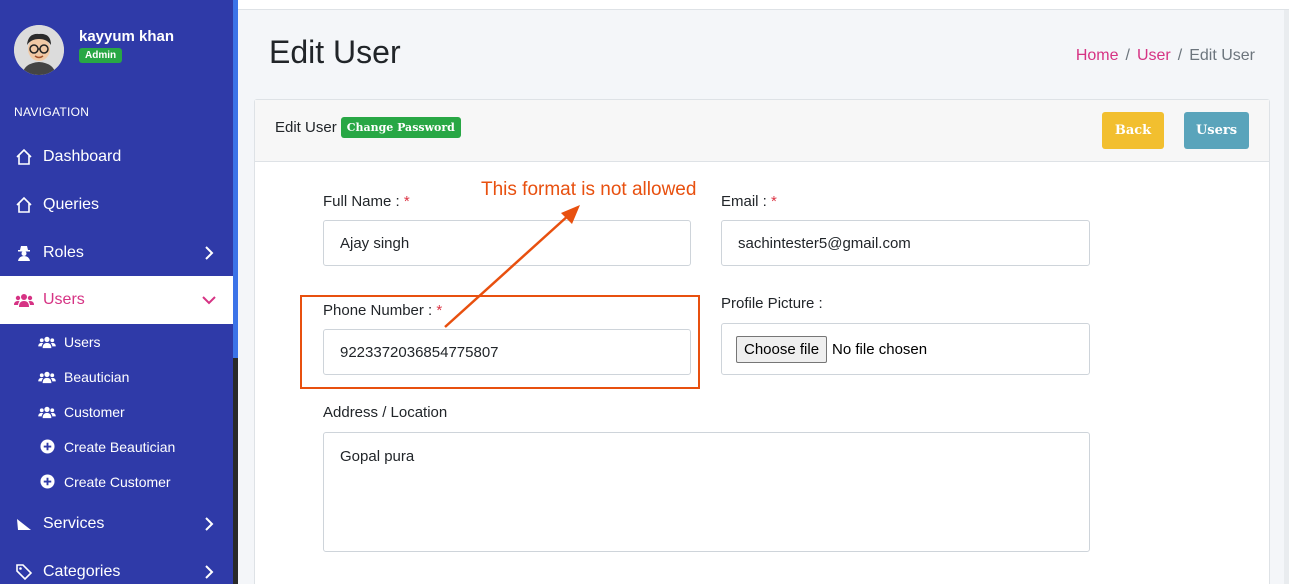 The height and width of the screenshot is (584, 1289). Describe the element at coordinates (589, 189) in the screenshot. I see `annotation-text: This format is not allowed` at that location.